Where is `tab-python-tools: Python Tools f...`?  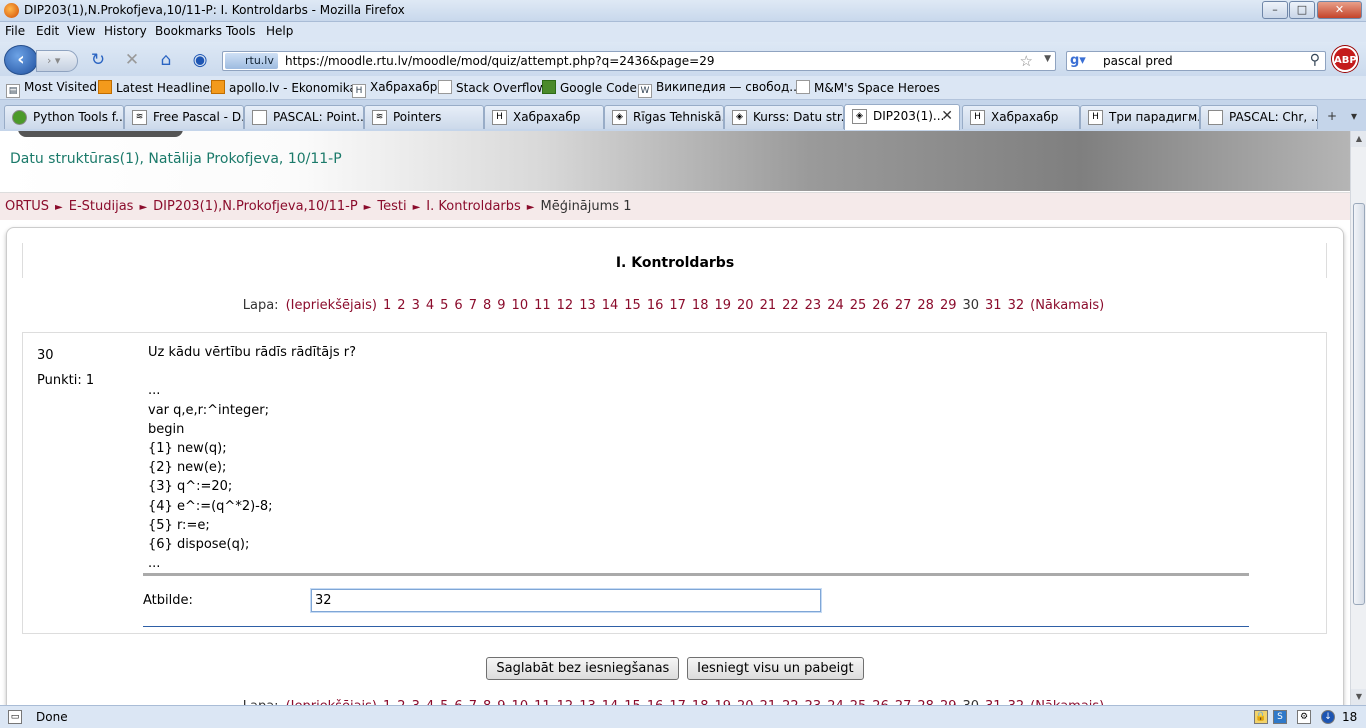 tab-python-tools: Python Tools f... is located at coordinates (64, 117).